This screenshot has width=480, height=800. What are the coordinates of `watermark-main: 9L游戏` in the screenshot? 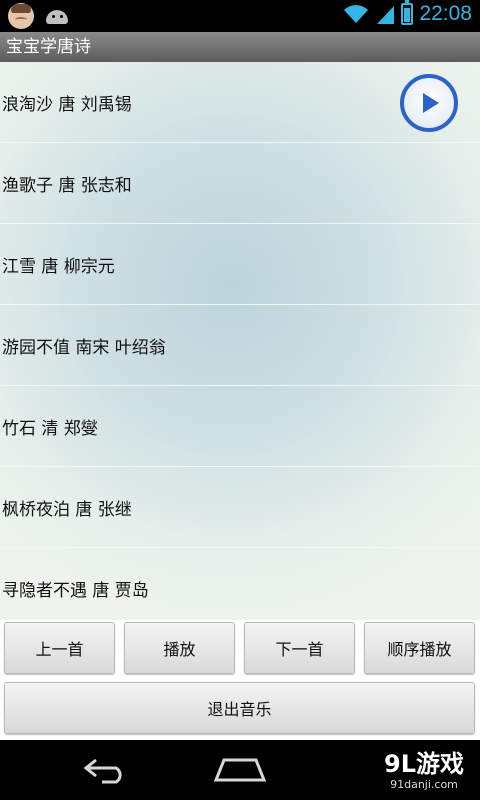 It's located at (424, 764).